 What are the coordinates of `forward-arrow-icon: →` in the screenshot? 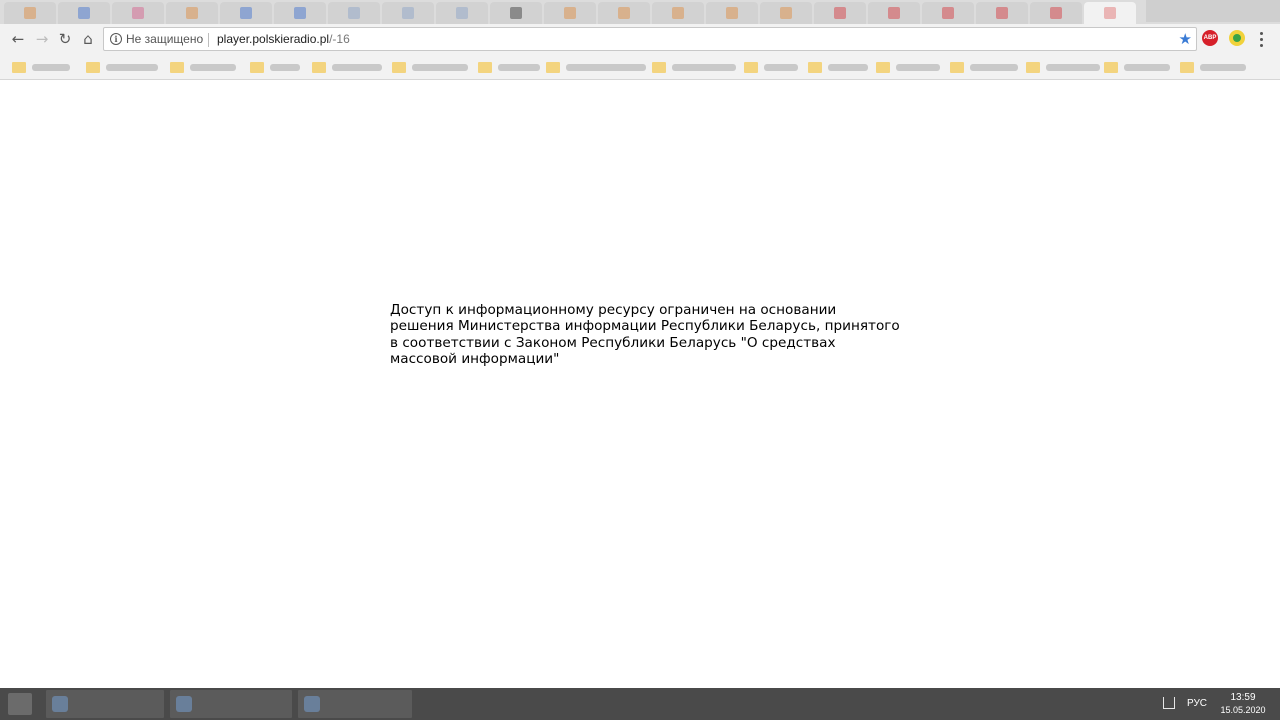 It's located at (42, 39).